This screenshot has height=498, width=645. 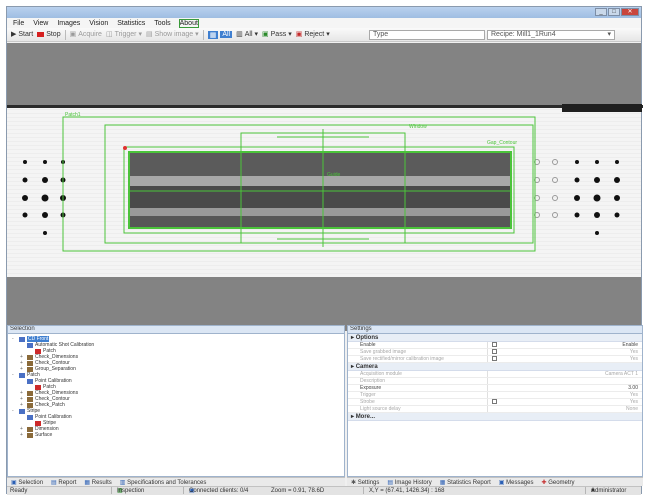 I want to click on close-icon: ✕, so click(x=630, y=12).